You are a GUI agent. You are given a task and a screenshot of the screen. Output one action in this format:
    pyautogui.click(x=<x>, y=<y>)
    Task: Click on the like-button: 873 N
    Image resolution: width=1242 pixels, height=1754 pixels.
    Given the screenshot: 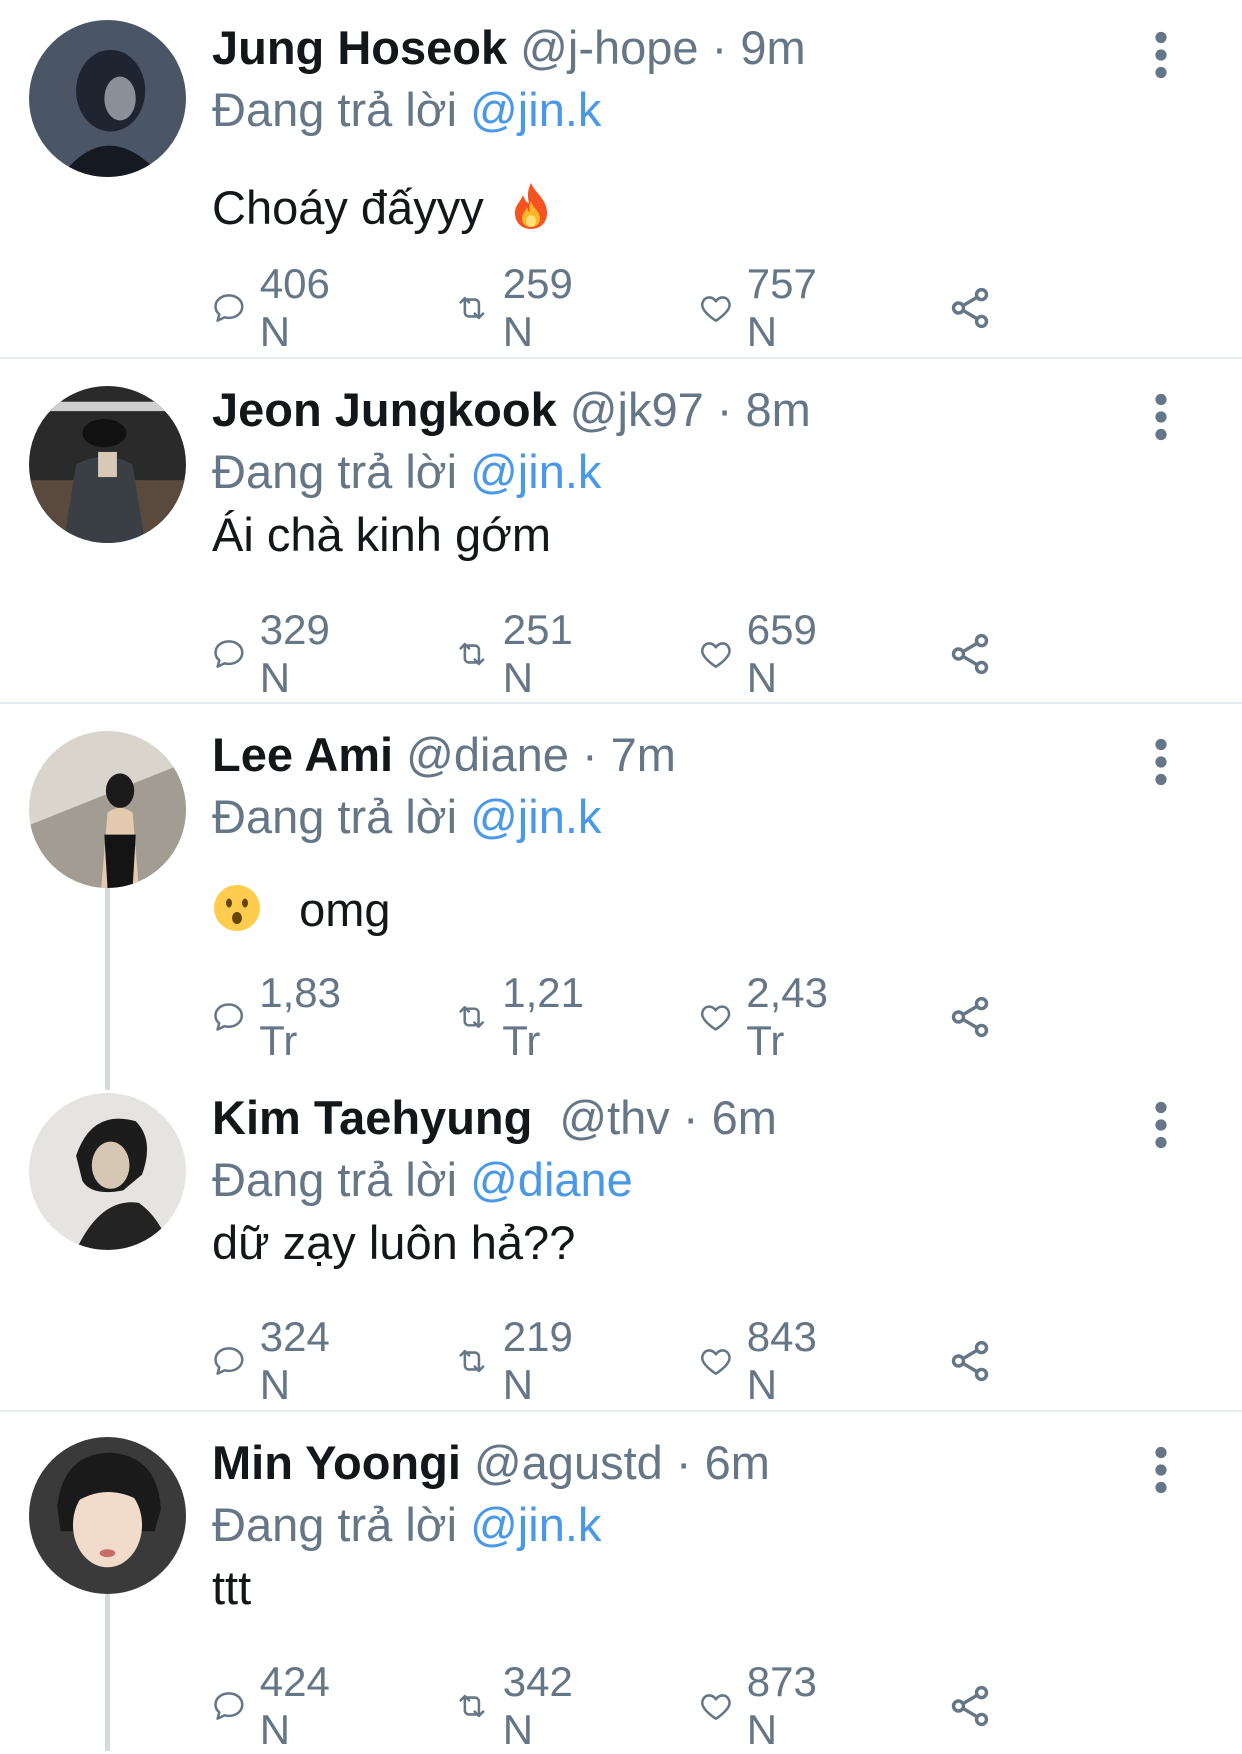 What is the action you would take?
    pyautogui.click(x=764, y=1705)
    